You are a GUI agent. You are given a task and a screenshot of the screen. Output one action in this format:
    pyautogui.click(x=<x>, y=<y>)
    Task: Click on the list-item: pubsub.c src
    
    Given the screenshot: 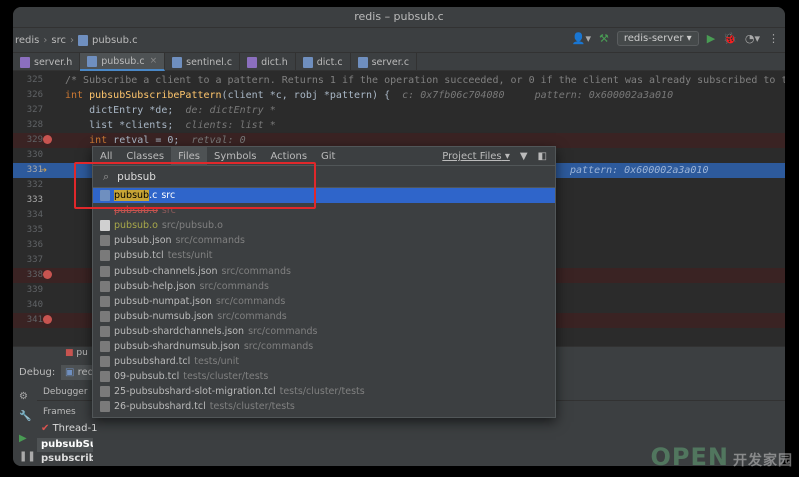 What is the action you would take?
    pyautogui.click(x=324, y=196)
    